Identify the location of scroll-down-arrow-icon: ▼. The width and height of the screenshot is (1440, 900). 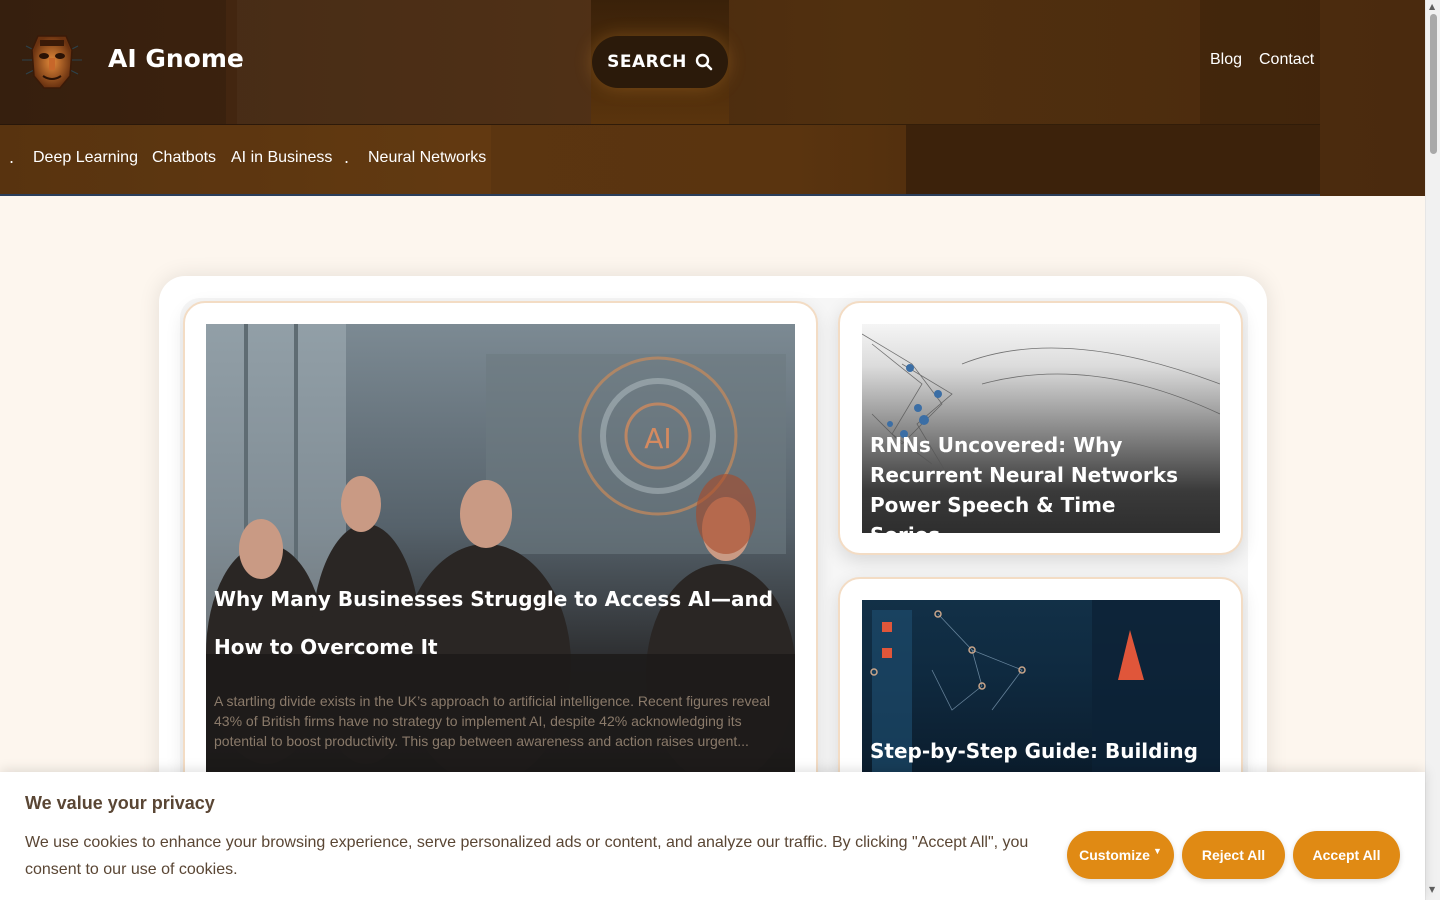
(1432, 889).